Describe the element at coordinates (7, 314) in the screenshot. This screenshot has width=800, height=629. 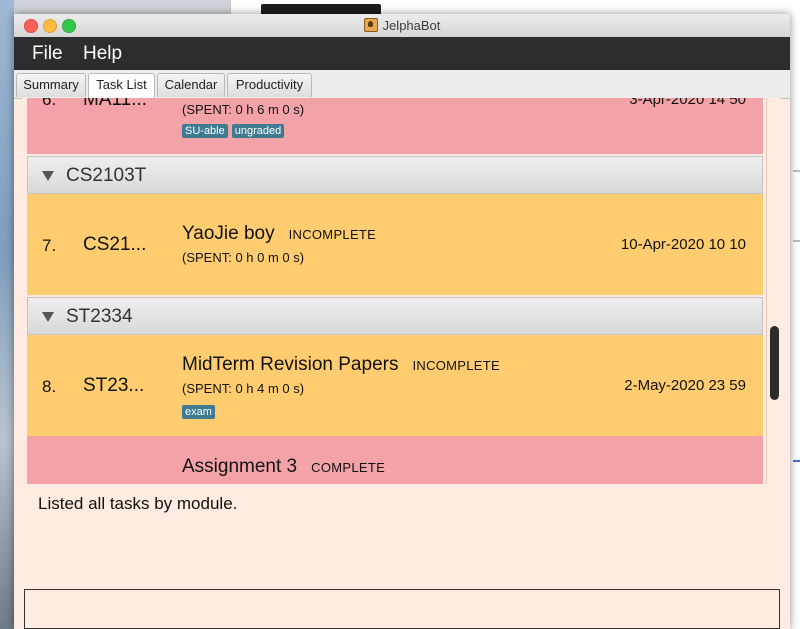
I see `desktop-background` at that location.